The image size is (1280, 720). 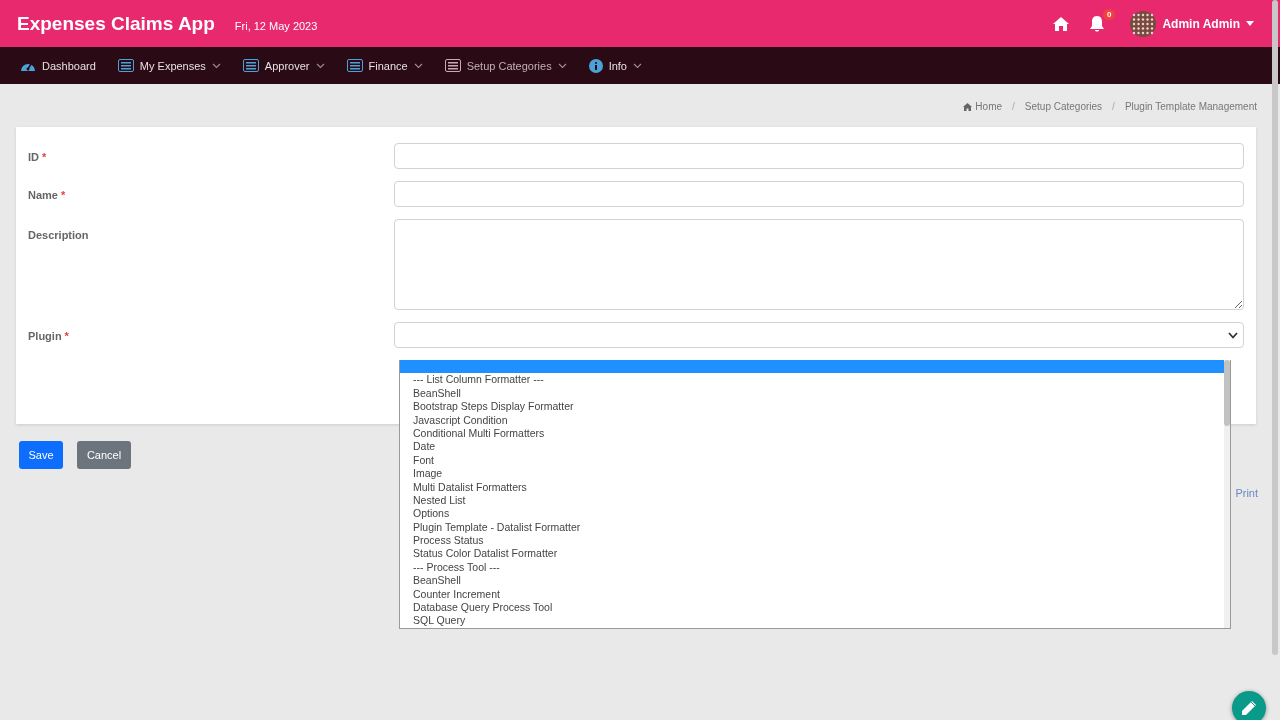 What do you see at coordinates (276, 25) in the screenshot?
I see `date-label: Fri, 12 May 2023` at bounding box center [276, 25].